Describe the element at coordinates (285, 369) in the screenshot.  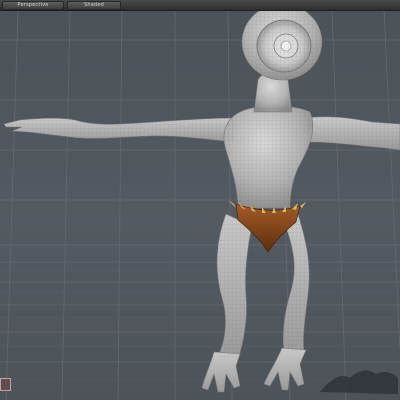
I see `right-foot` at that location.